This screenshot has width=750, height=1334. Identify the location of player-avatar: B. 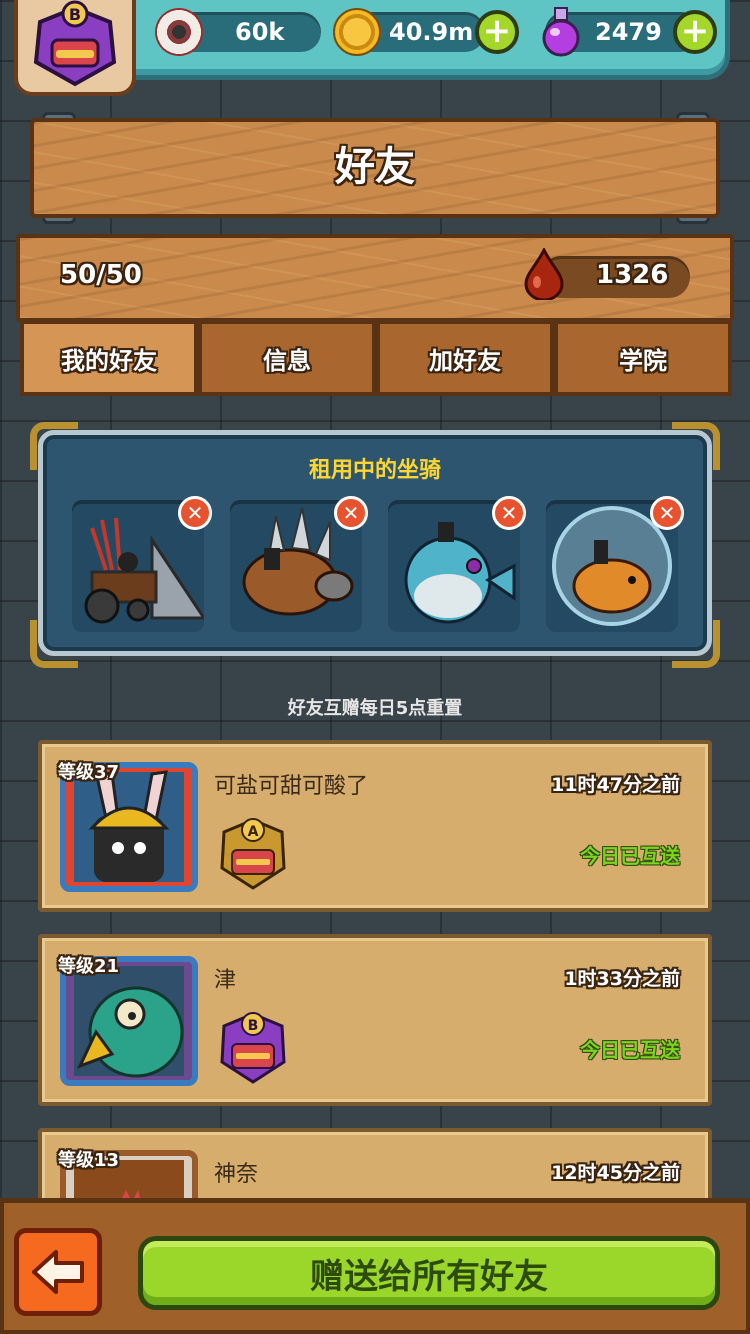
(75, 48).